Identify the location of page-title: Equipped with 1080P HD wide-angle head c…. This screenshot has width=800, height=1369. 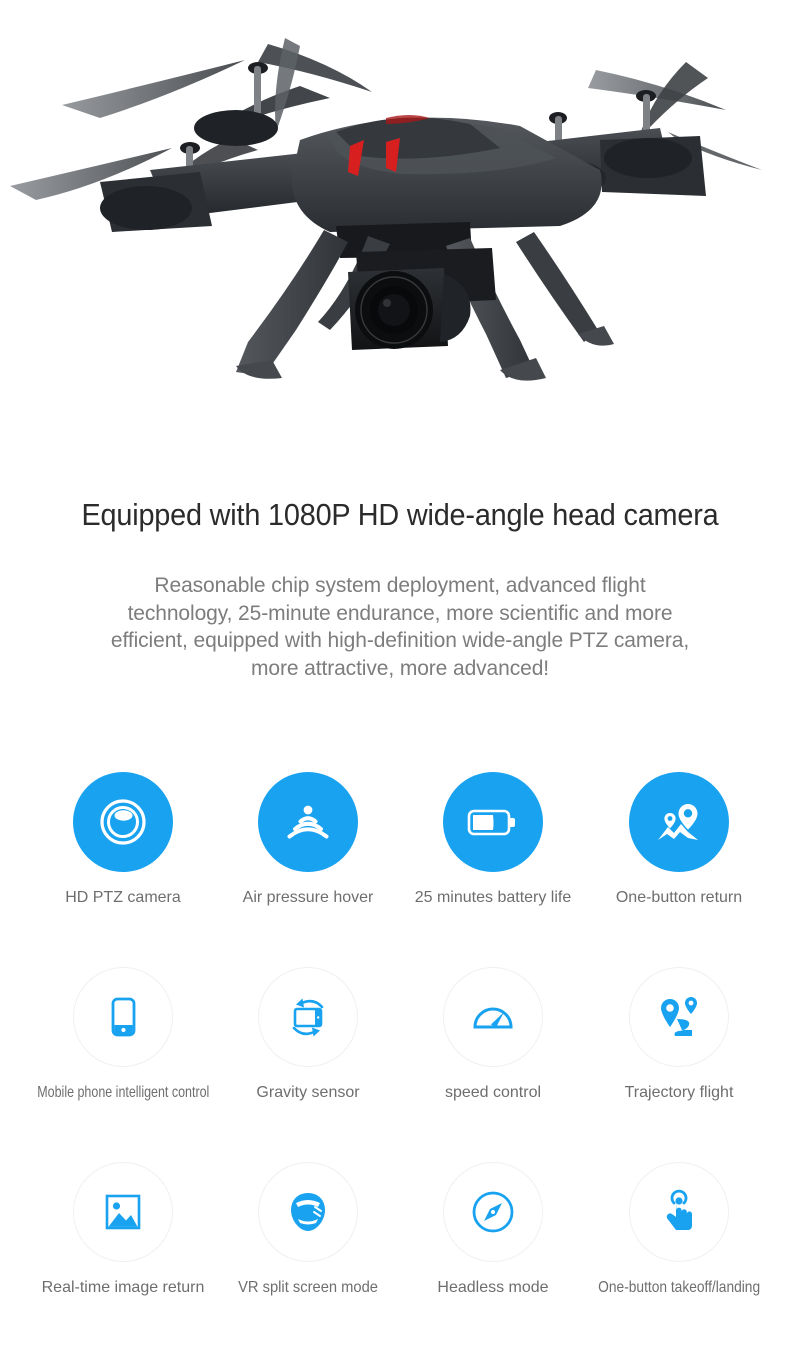
(400, 514).